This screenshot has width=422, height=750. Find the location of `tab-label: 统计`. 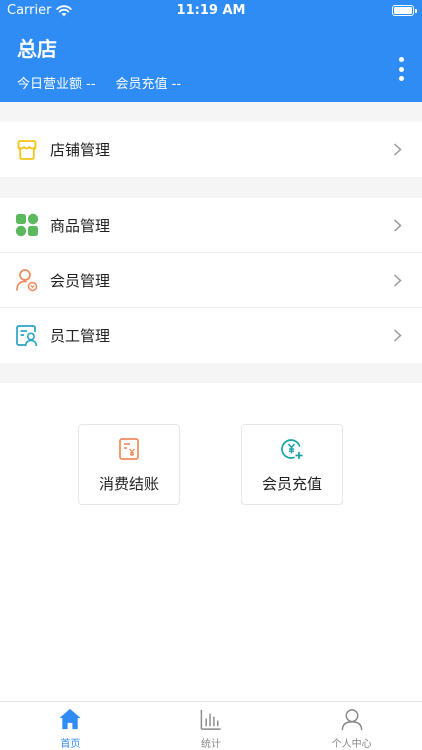

tab-label: 统计 is located at coordinates (211, 744).